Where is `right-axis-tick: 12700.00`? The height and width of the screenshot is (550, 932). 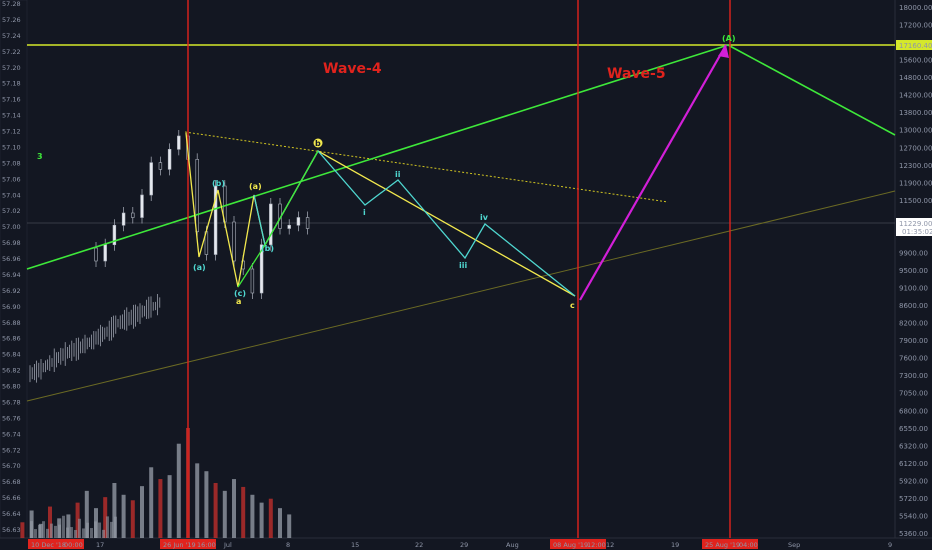 right-axis-tick: 12700.00 is located at coordinates (915, 148).